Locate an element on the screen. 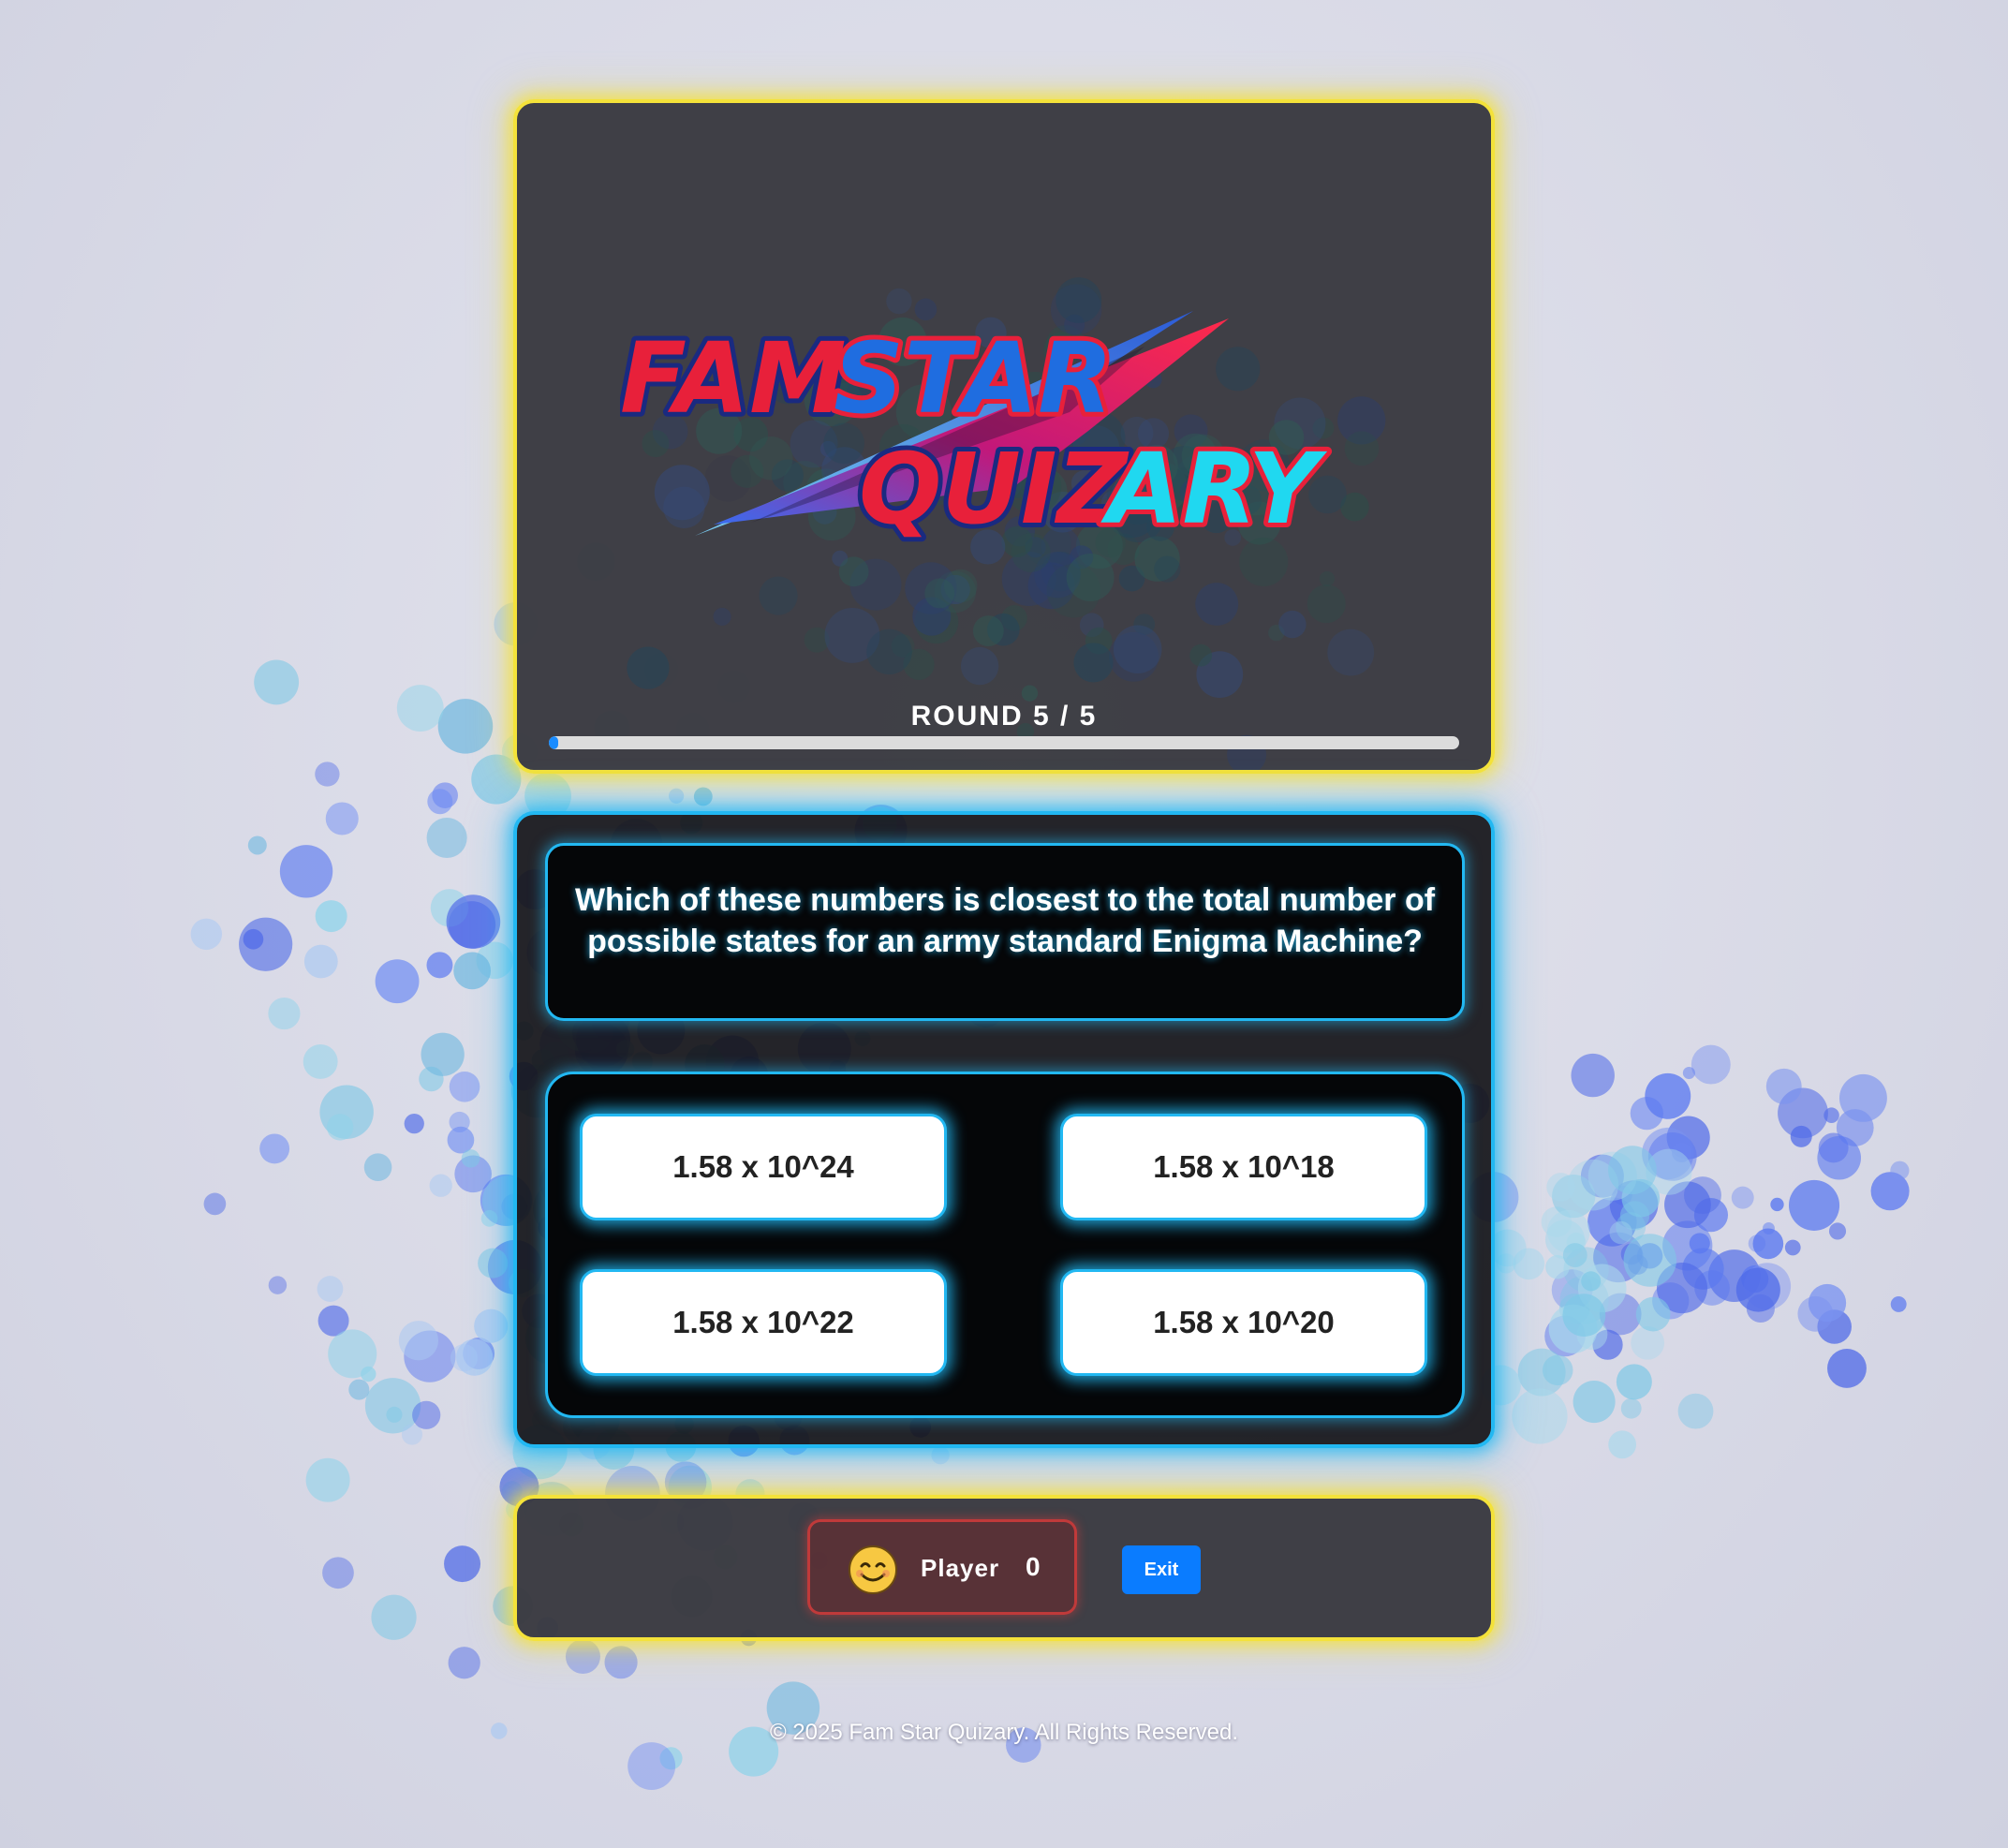  answer-button-3: 1.58 x 10^22 is located at coordinates (763, 1322).